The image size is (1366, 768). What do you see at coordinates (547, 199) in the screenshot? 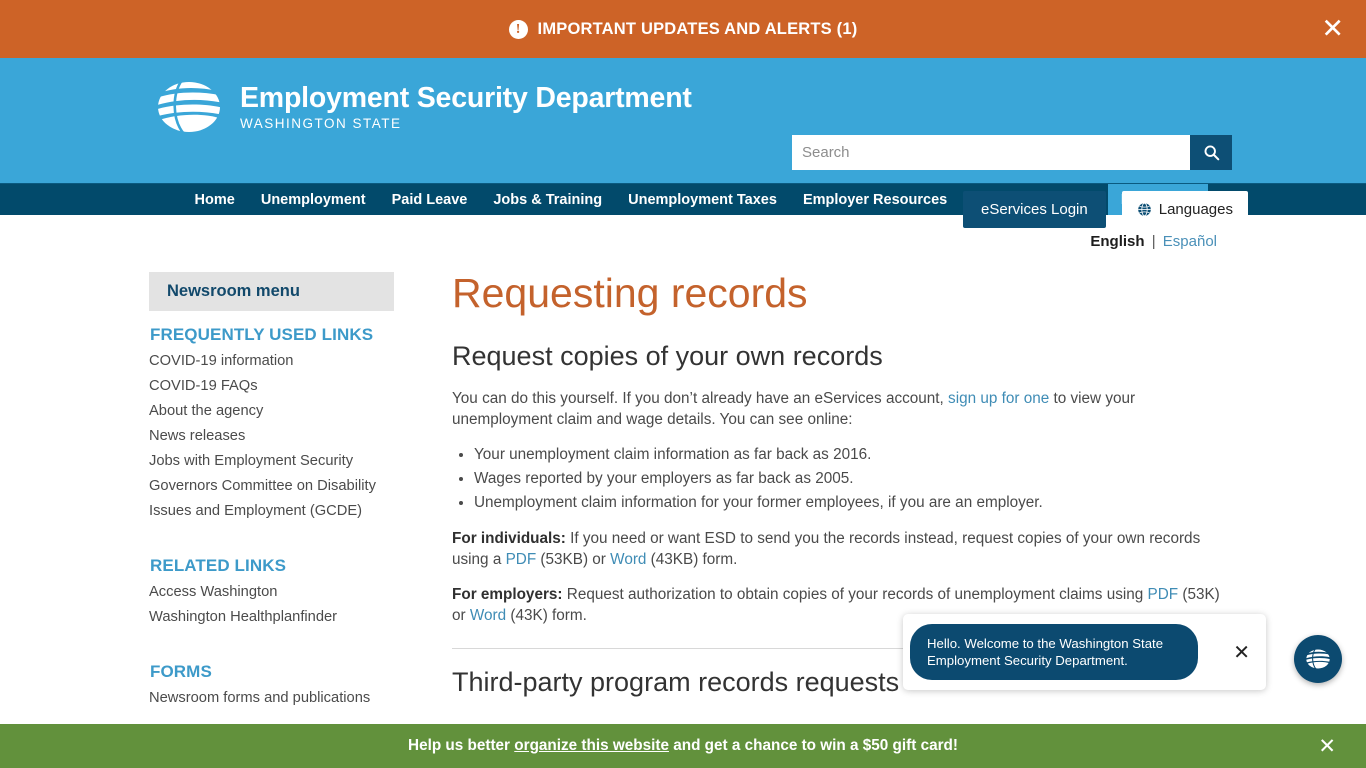
I see `nav-item-jobs-training: Jobs & Training` at bounding box center [547, 199].